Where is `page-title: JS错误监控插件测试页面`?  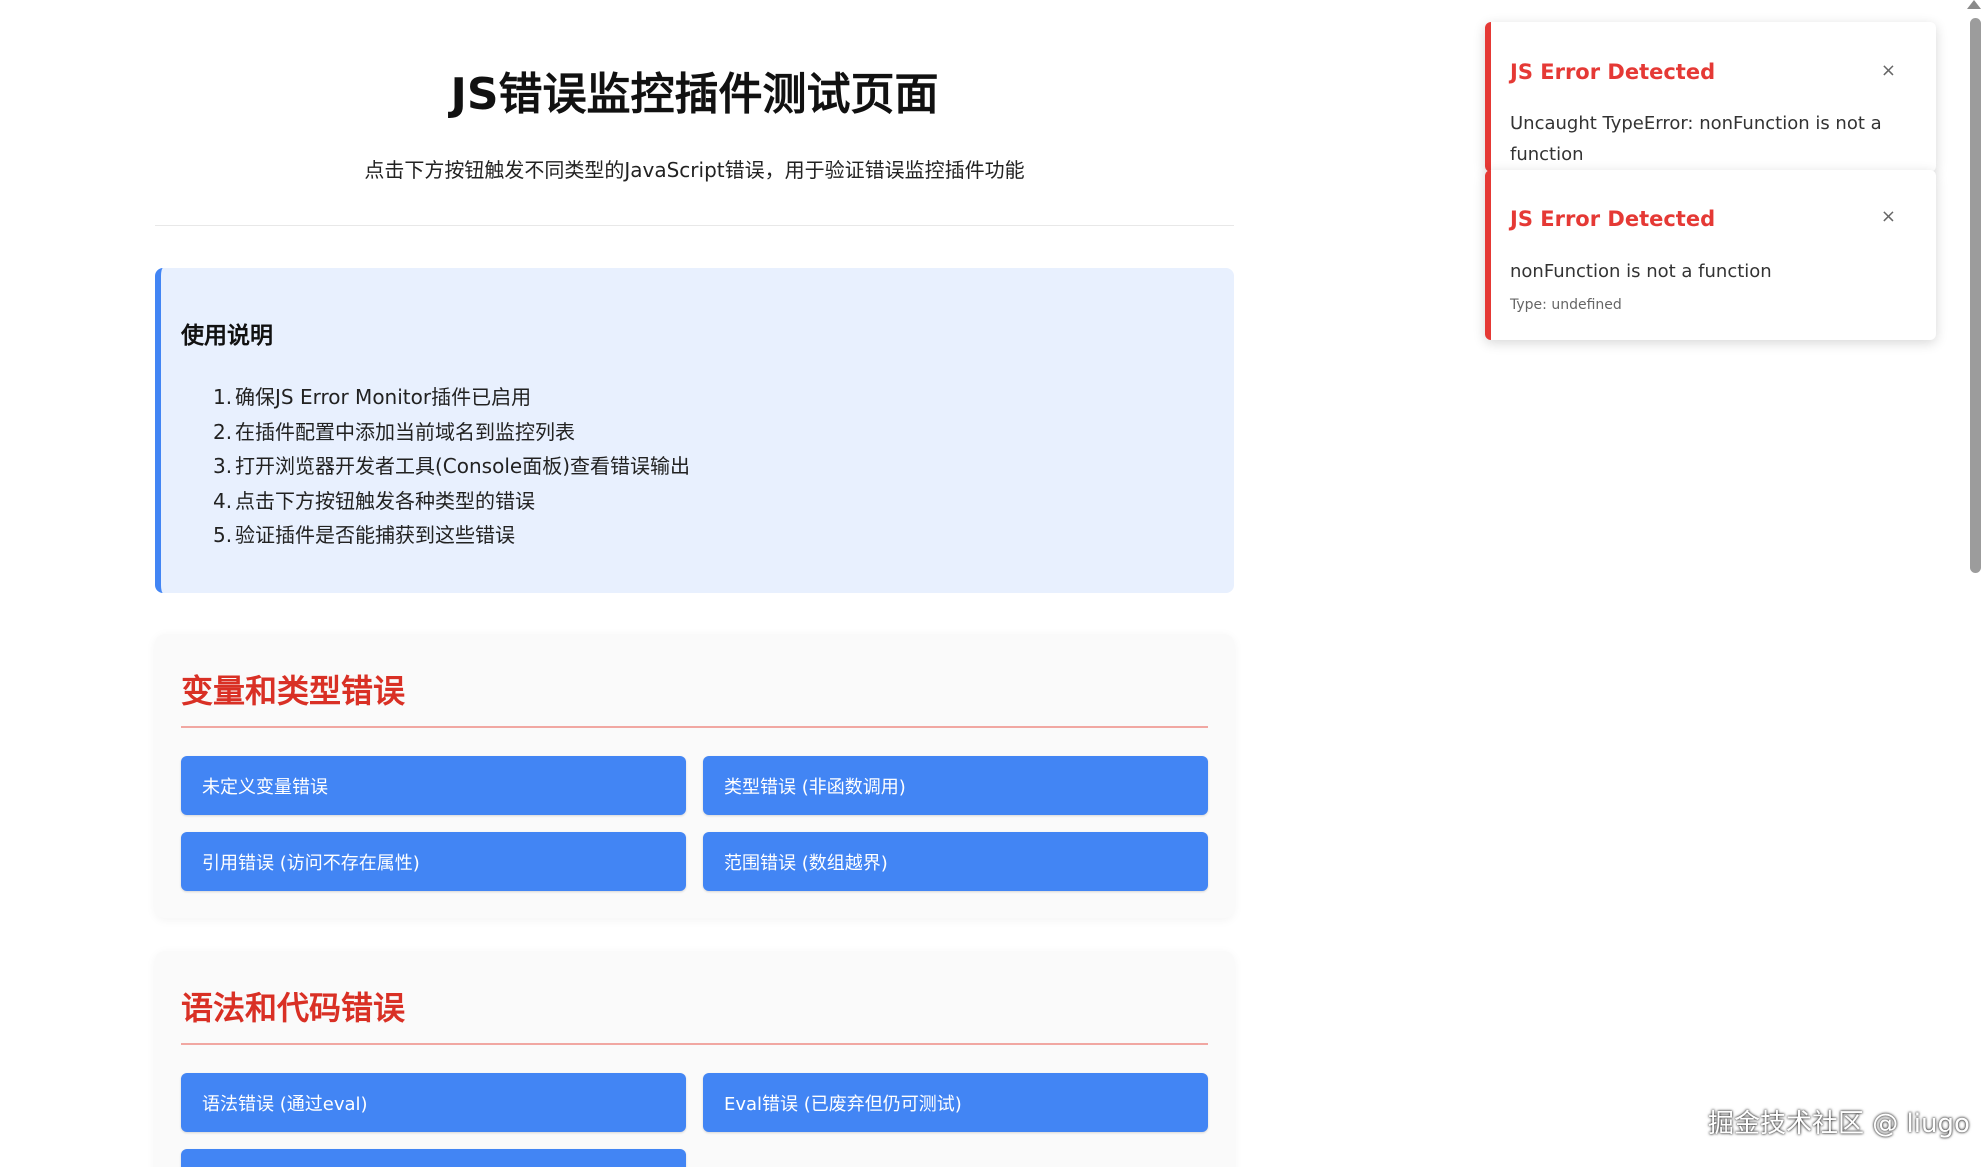 page-title: JS错误监控插件测试页面 is located at coordinates (694, 94).